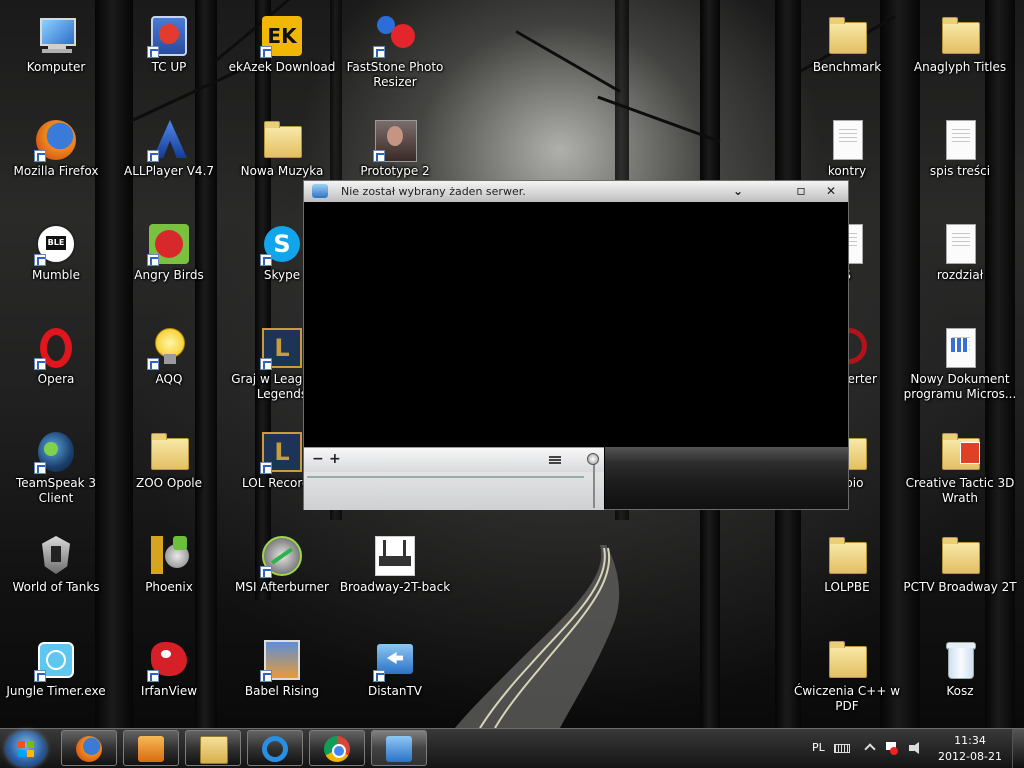  What do you see at coordinates (56, 677) in the screenshot?
I see `desktop-icon-jungle-timer: Jungle Timer.exe` at bounding box center [56, 677].